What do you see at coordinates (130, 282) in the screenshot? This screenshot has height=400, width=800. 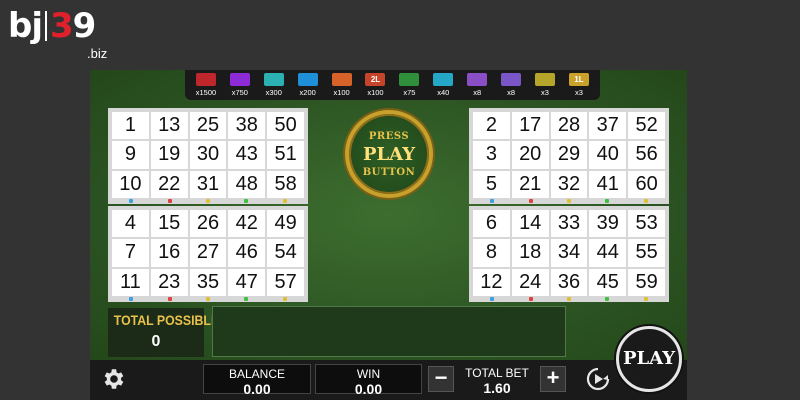 I see `card-number: 11` at bounding box center [130, 282].